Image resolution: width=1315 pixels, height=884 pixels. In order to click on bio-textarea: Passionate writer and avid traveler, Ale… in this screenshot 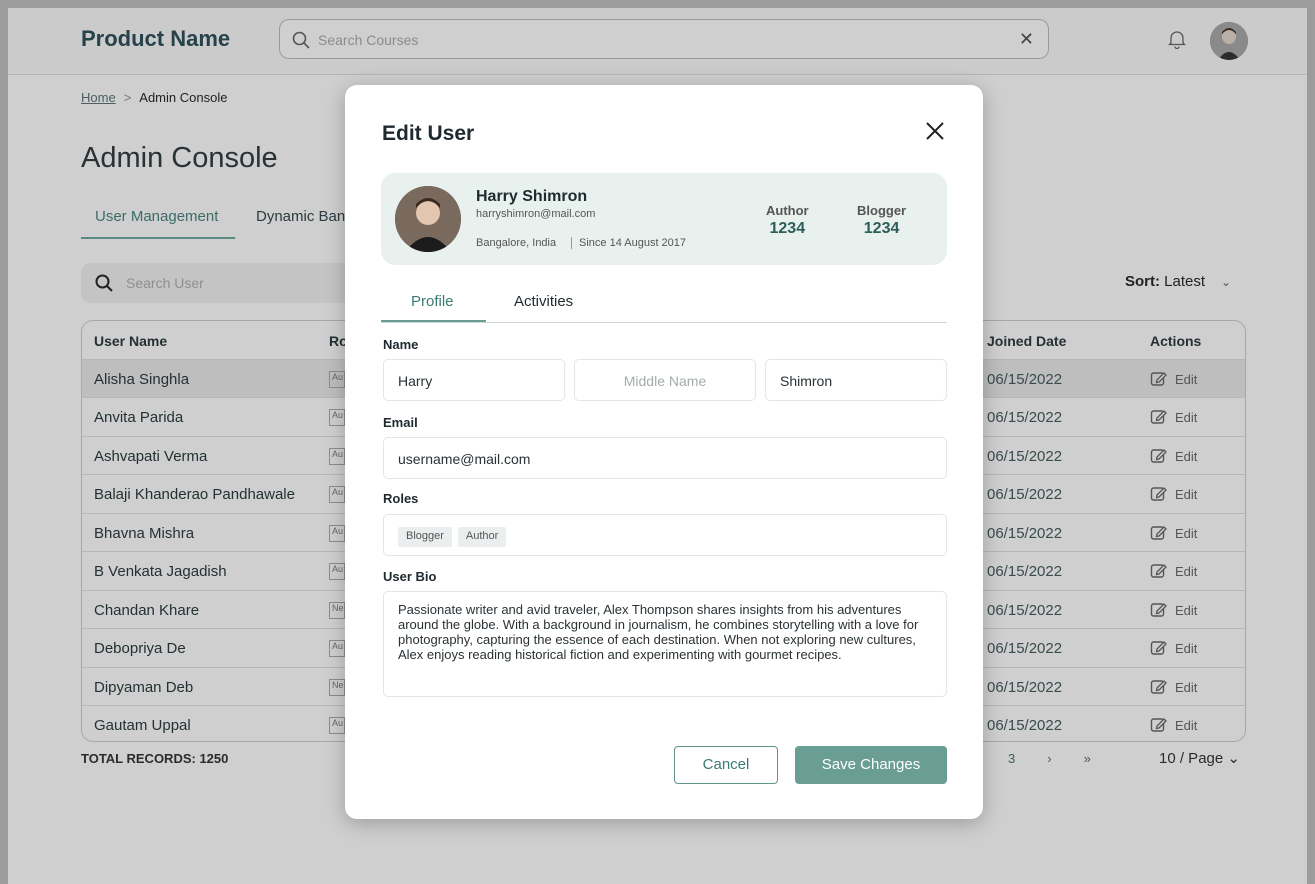, I will do `click(665, 644)`.